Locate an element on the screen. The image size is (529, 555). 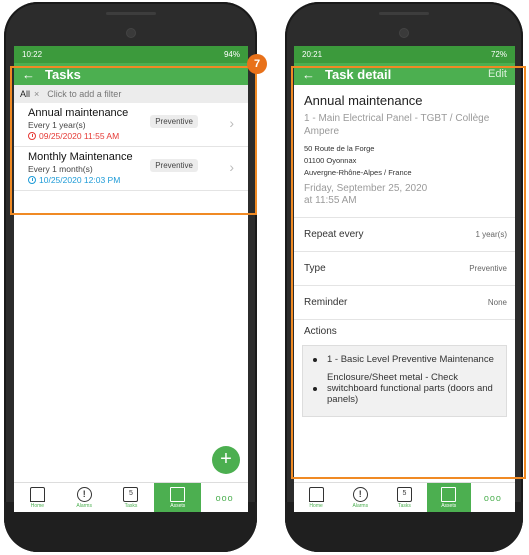
status-battery: 94% is located at coordinates (231, 54).